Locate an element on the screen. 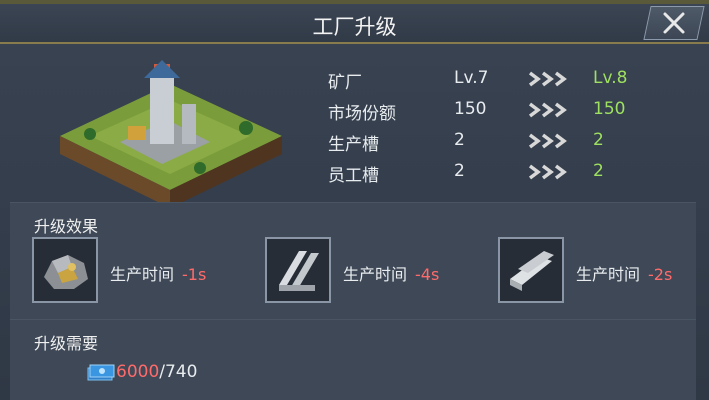 This screenshot has width=709, height=400. stat-label: 生产槽 is located at coordinates (353, 145).